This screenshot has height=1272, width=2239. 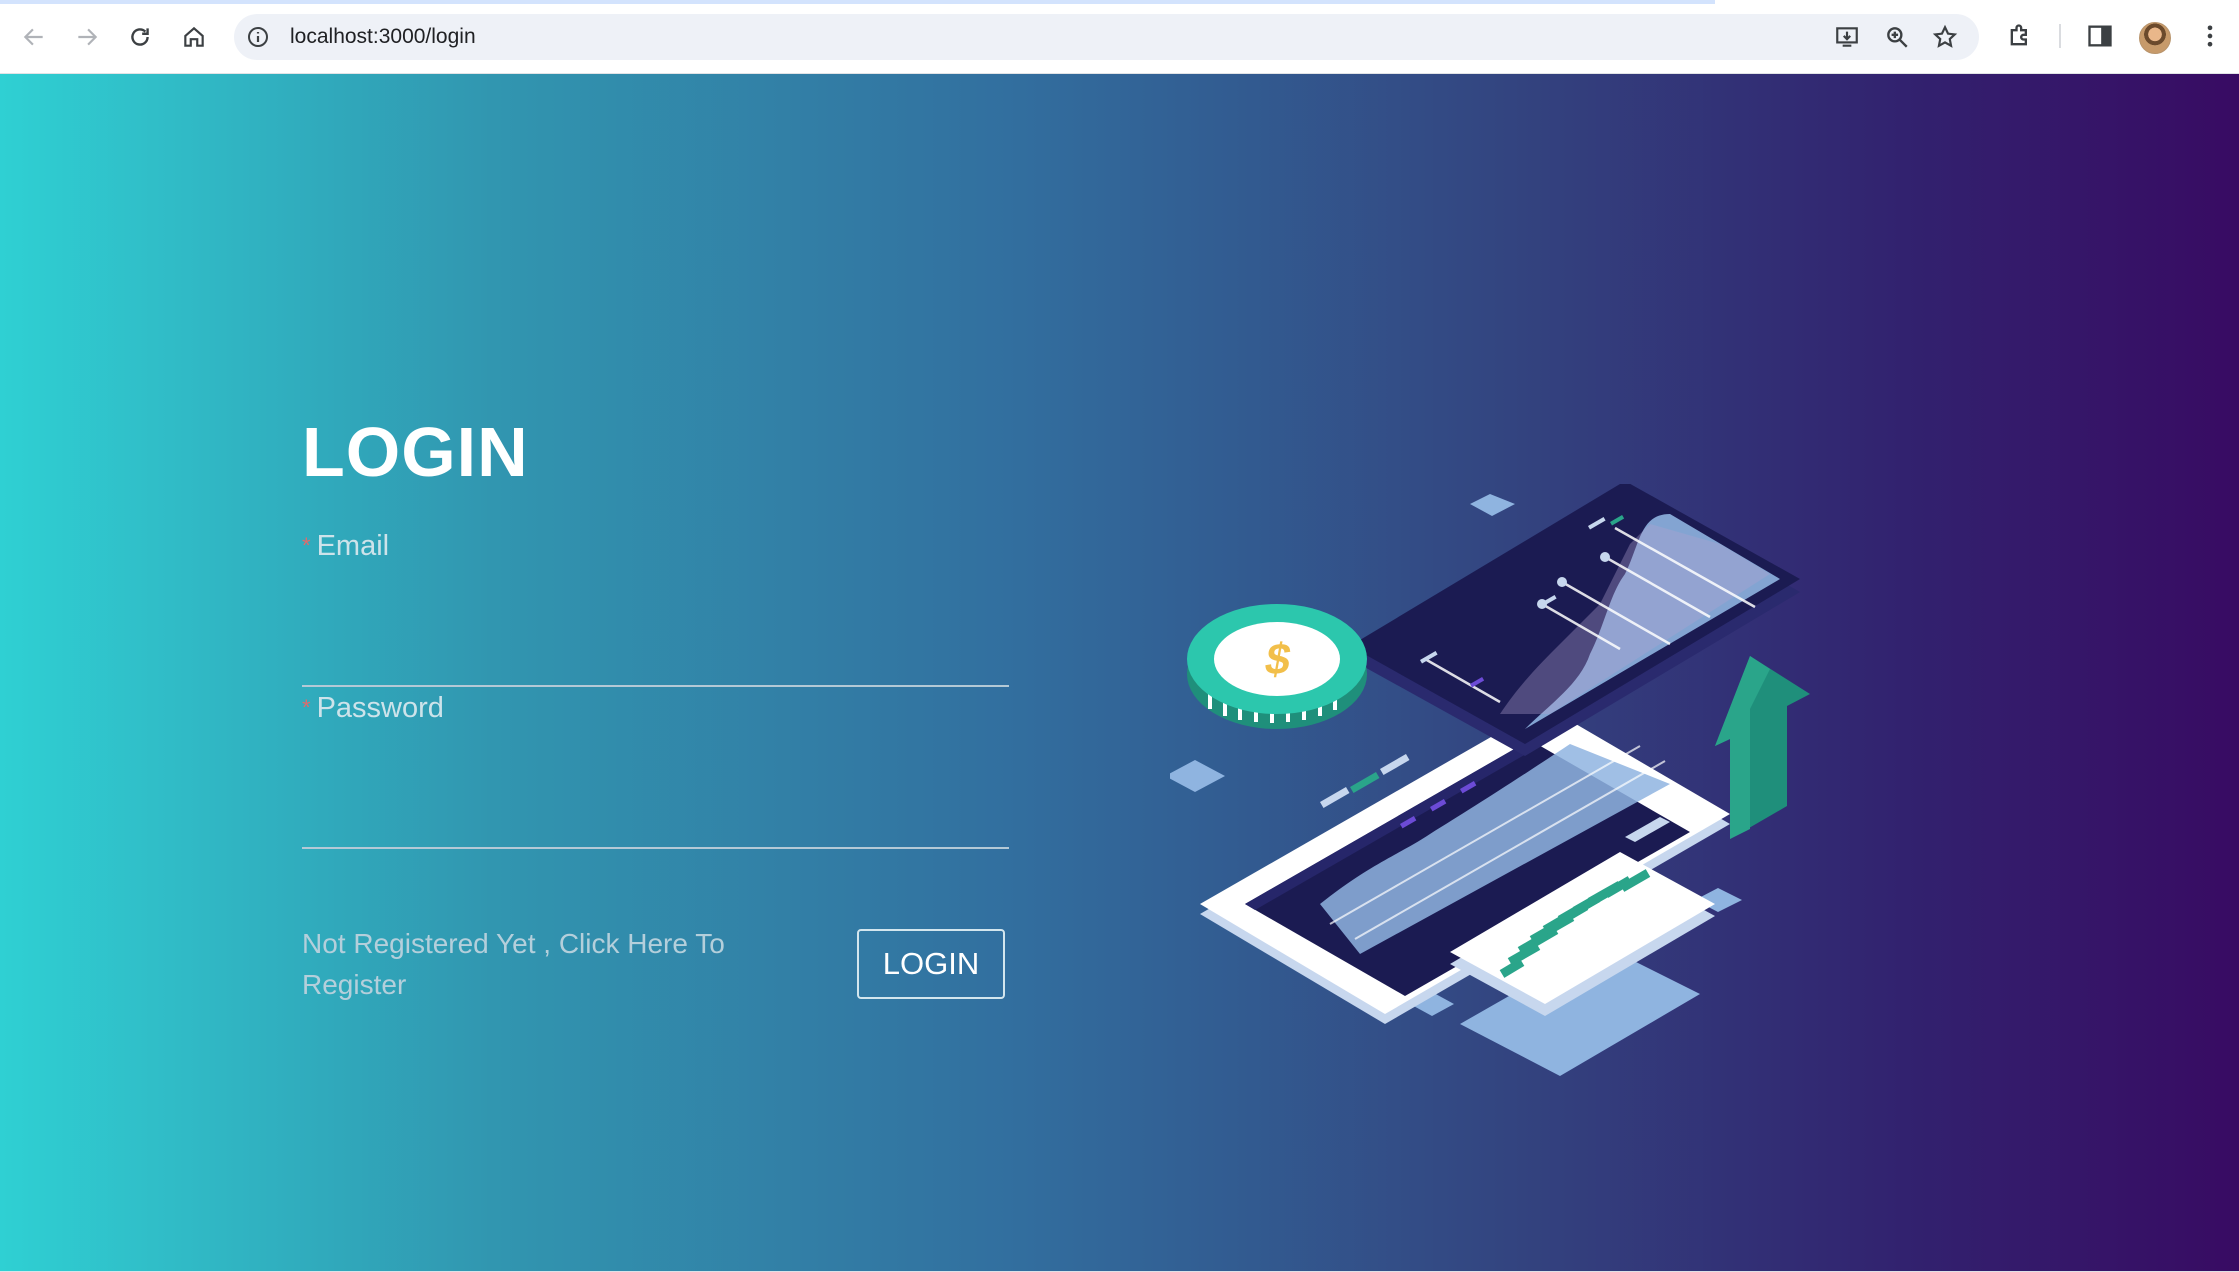 I want to click on more-menu-icon, so click(x=2210, y=36).